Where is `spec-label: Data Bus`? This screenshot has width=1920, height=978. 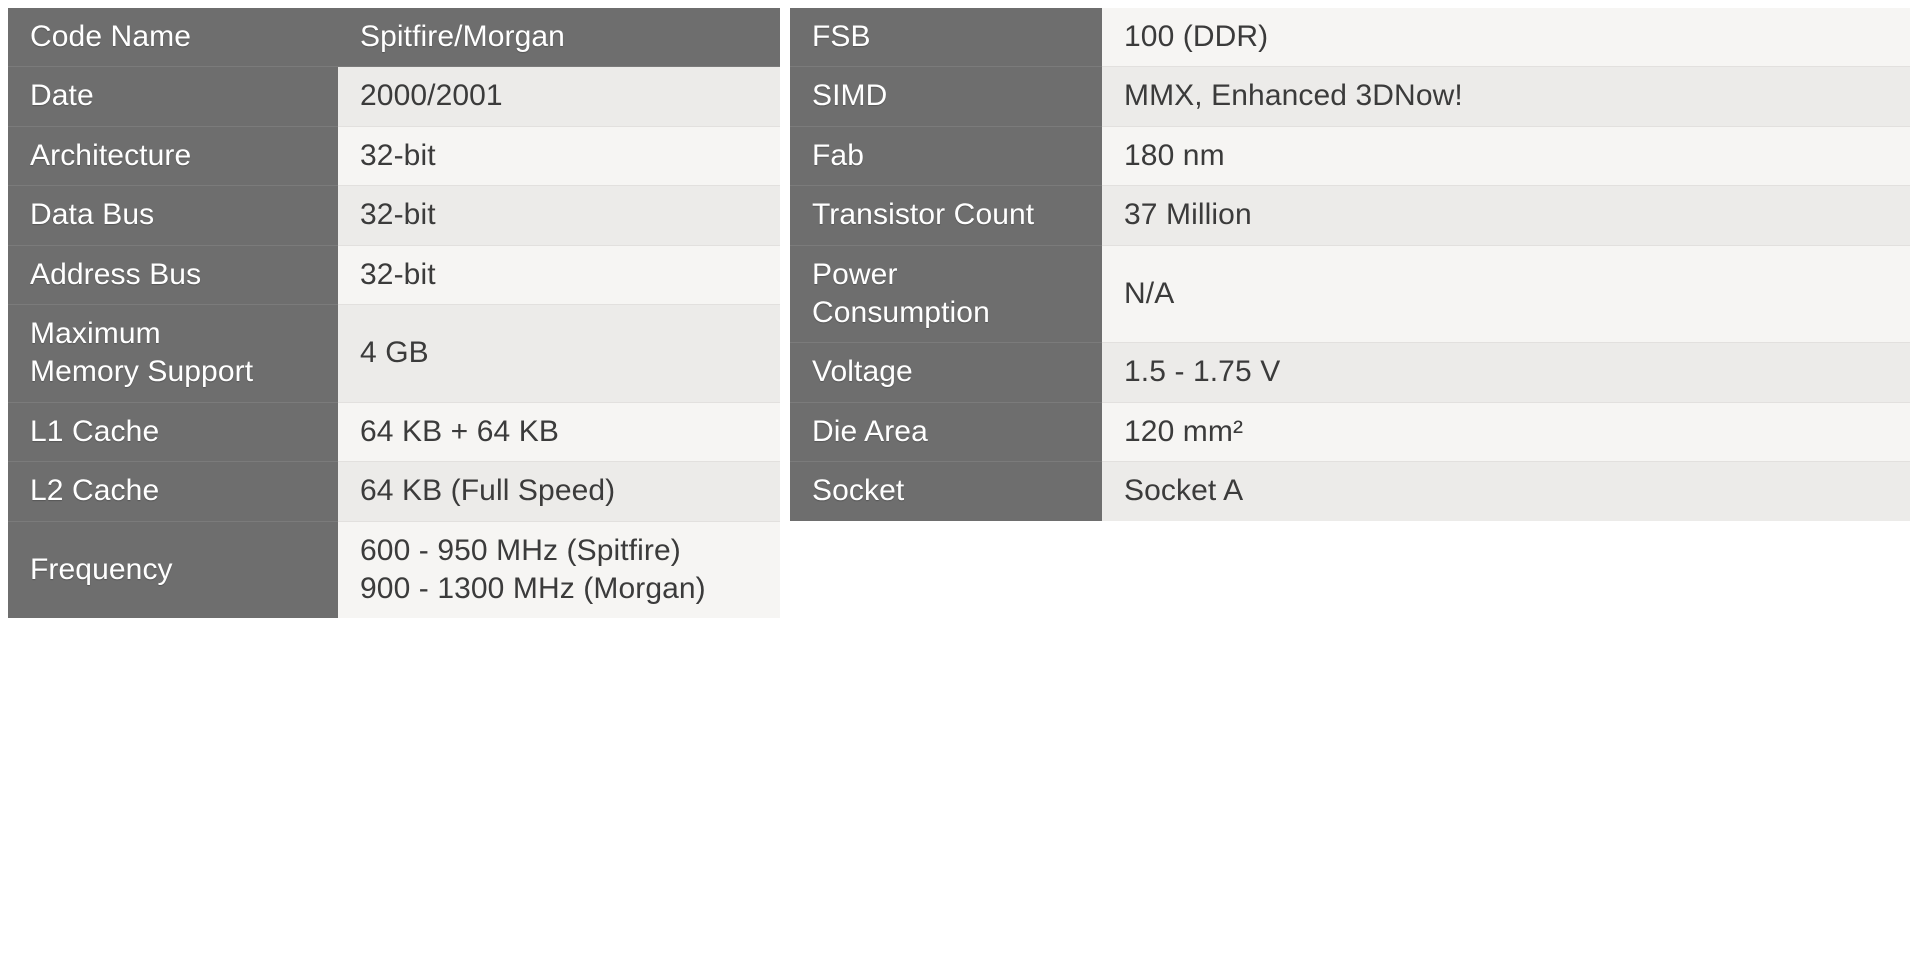 spec-label: Data Bus is located at coordinates (173, 215).